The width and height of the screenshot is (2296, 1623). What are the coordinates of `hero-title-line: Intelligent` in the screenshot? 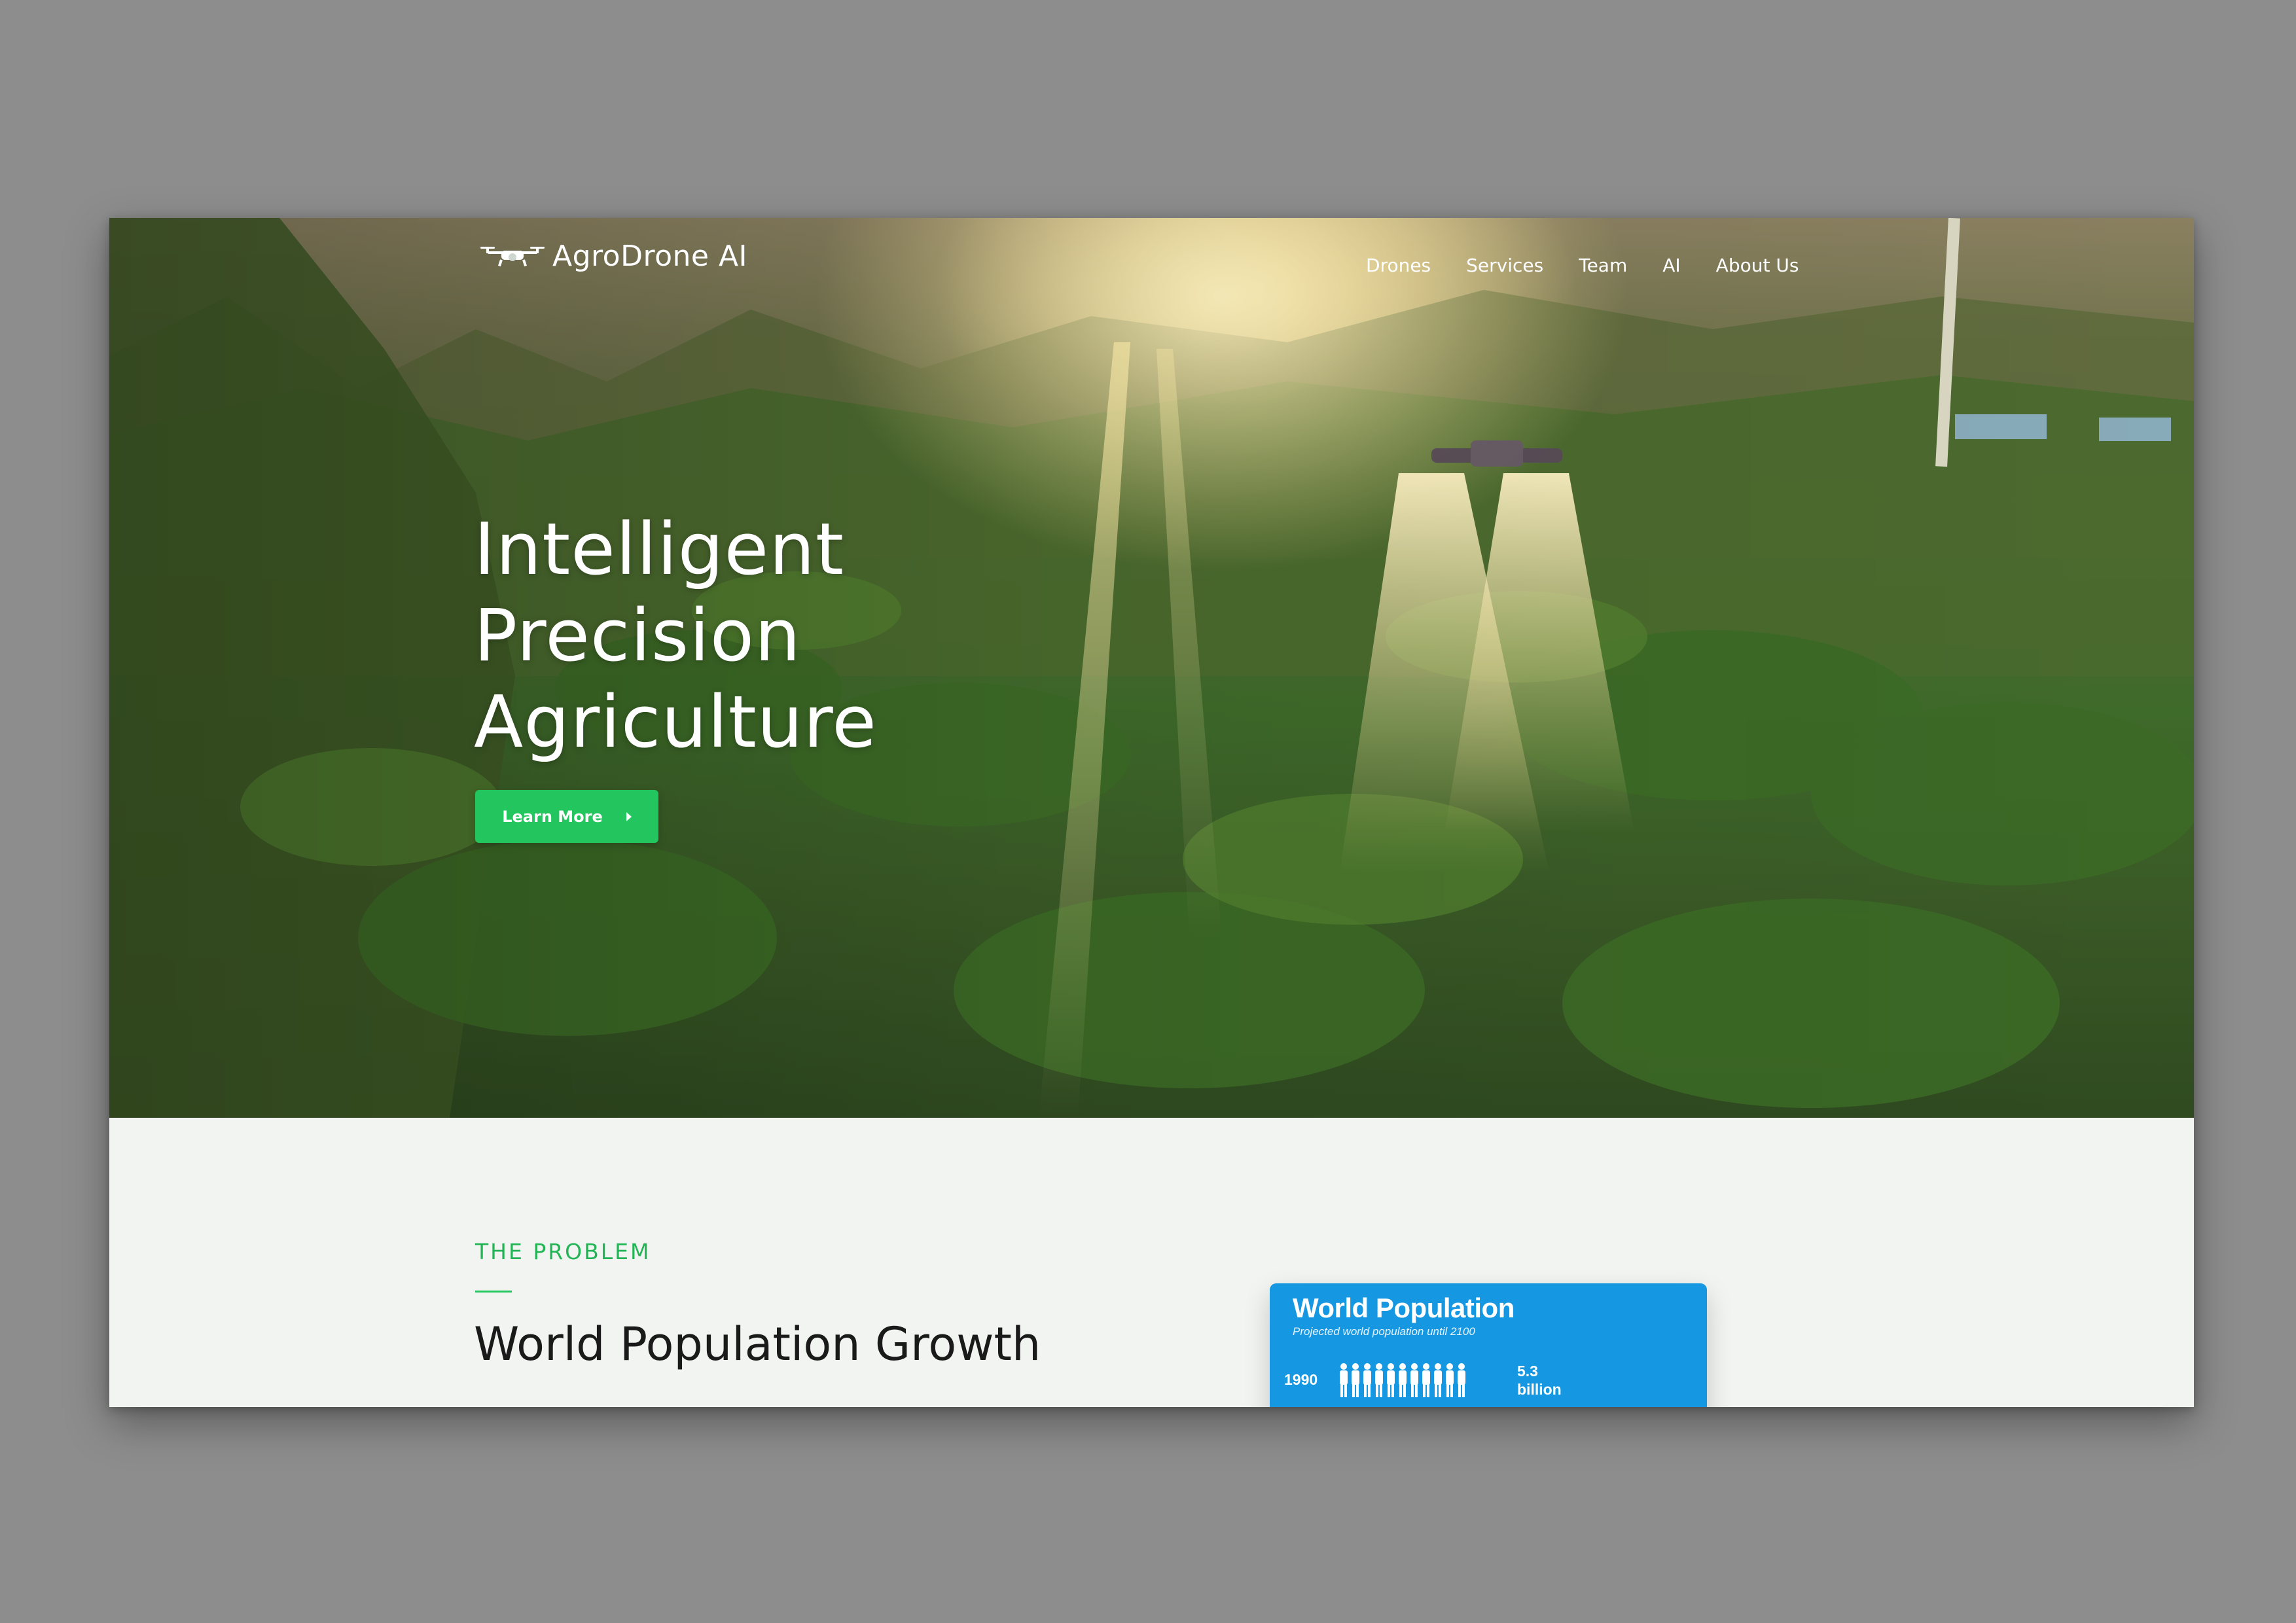 It's located at (659, 549).